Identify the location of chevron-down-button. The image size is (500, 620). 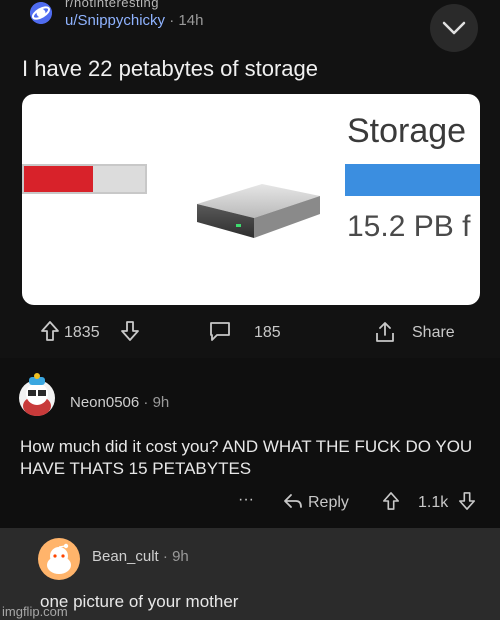
(454, 28).